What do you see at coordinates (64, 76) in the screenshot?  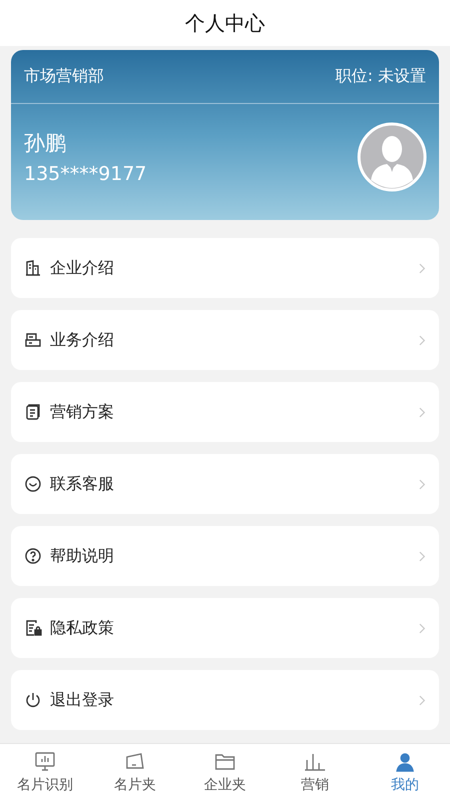 I see `department: 市场营销部` at bounding box center [64, 76].